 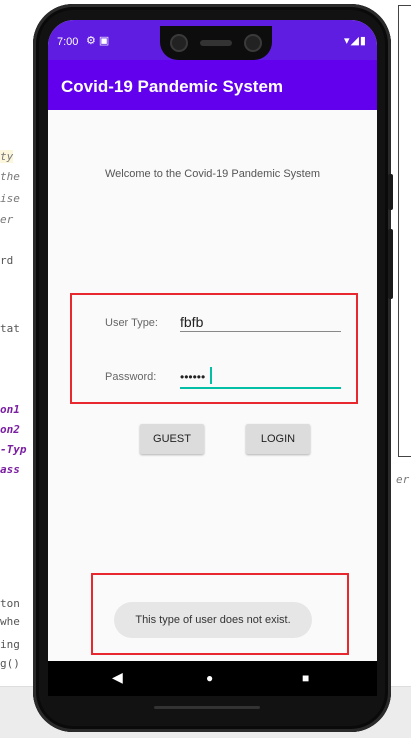 I want to click on welcome-text: Welcome to the Covid-19 Pandemic System, so click(x=212, y=174).